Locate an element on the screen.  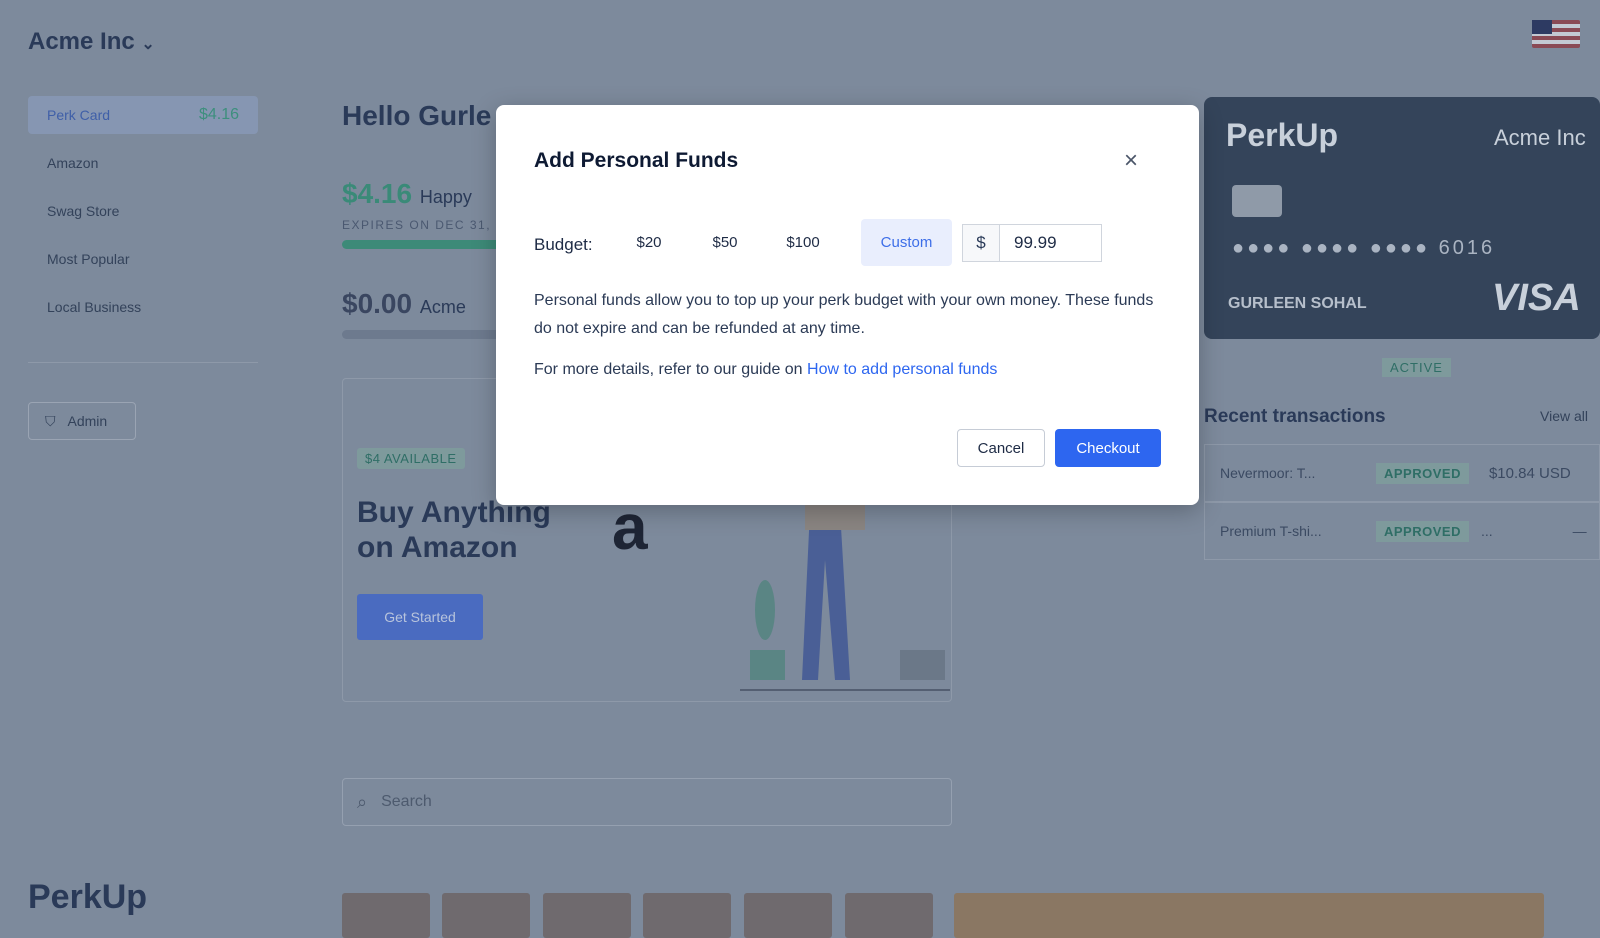
card-brand: PerkUp is located at coordinates (1282, 135).